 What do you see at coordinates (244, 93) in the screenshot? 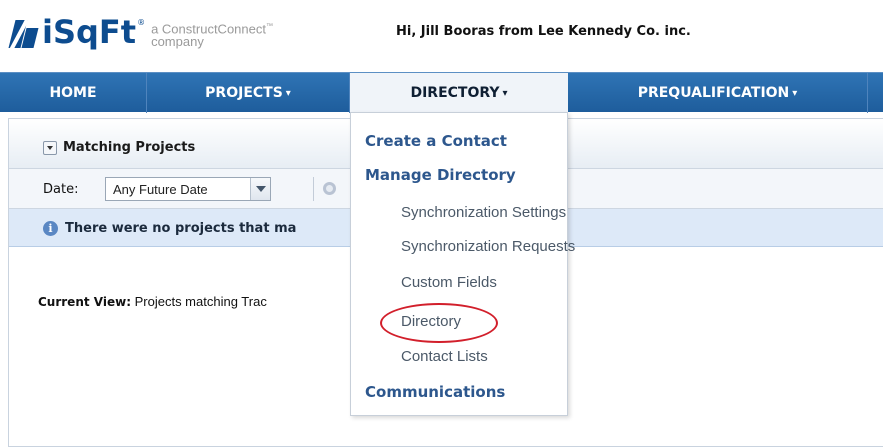
I see `nav-projects-label: PROJECTS` at bounding box center [244, 93].